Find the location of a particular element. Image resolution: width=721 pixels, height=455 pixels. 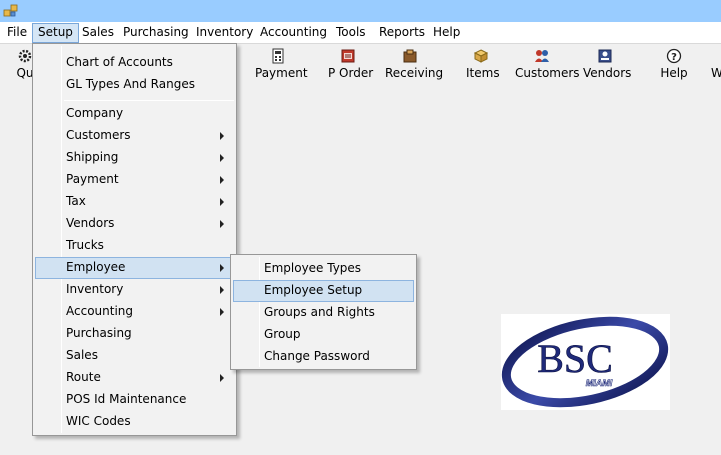

menu-item-employee: Employee is located at coordinates (134, 268).